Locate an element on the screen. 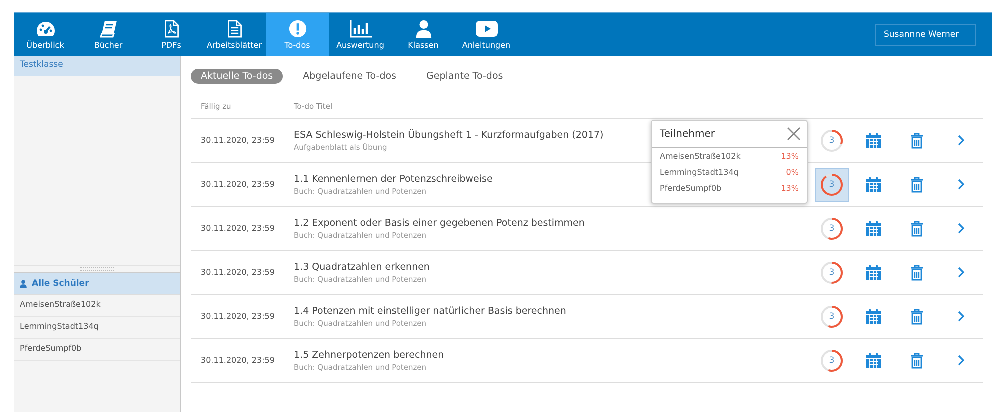  todo-title: ESA Schleswig-Holstein Übungsheft 1 - Kurzformaufgaben (2017) is located at coordinates (449, 135).